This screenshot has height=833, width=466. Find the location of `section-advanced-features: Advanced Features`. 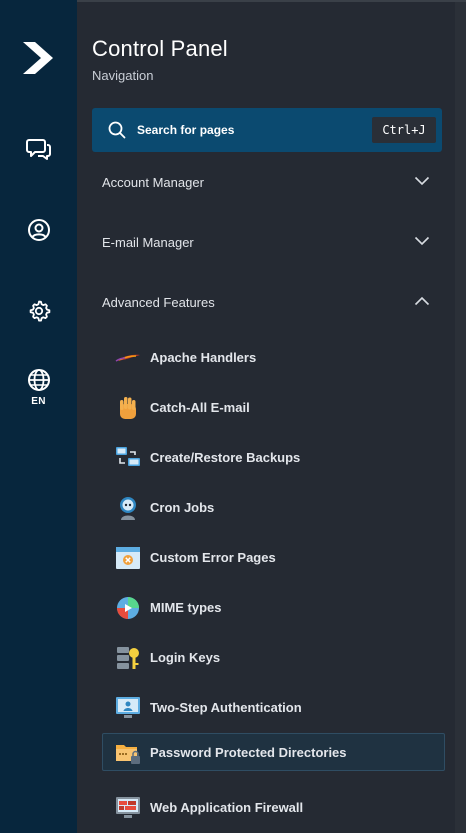

section-advanced-features: Advanced Features is located at coordinates (272, 302).